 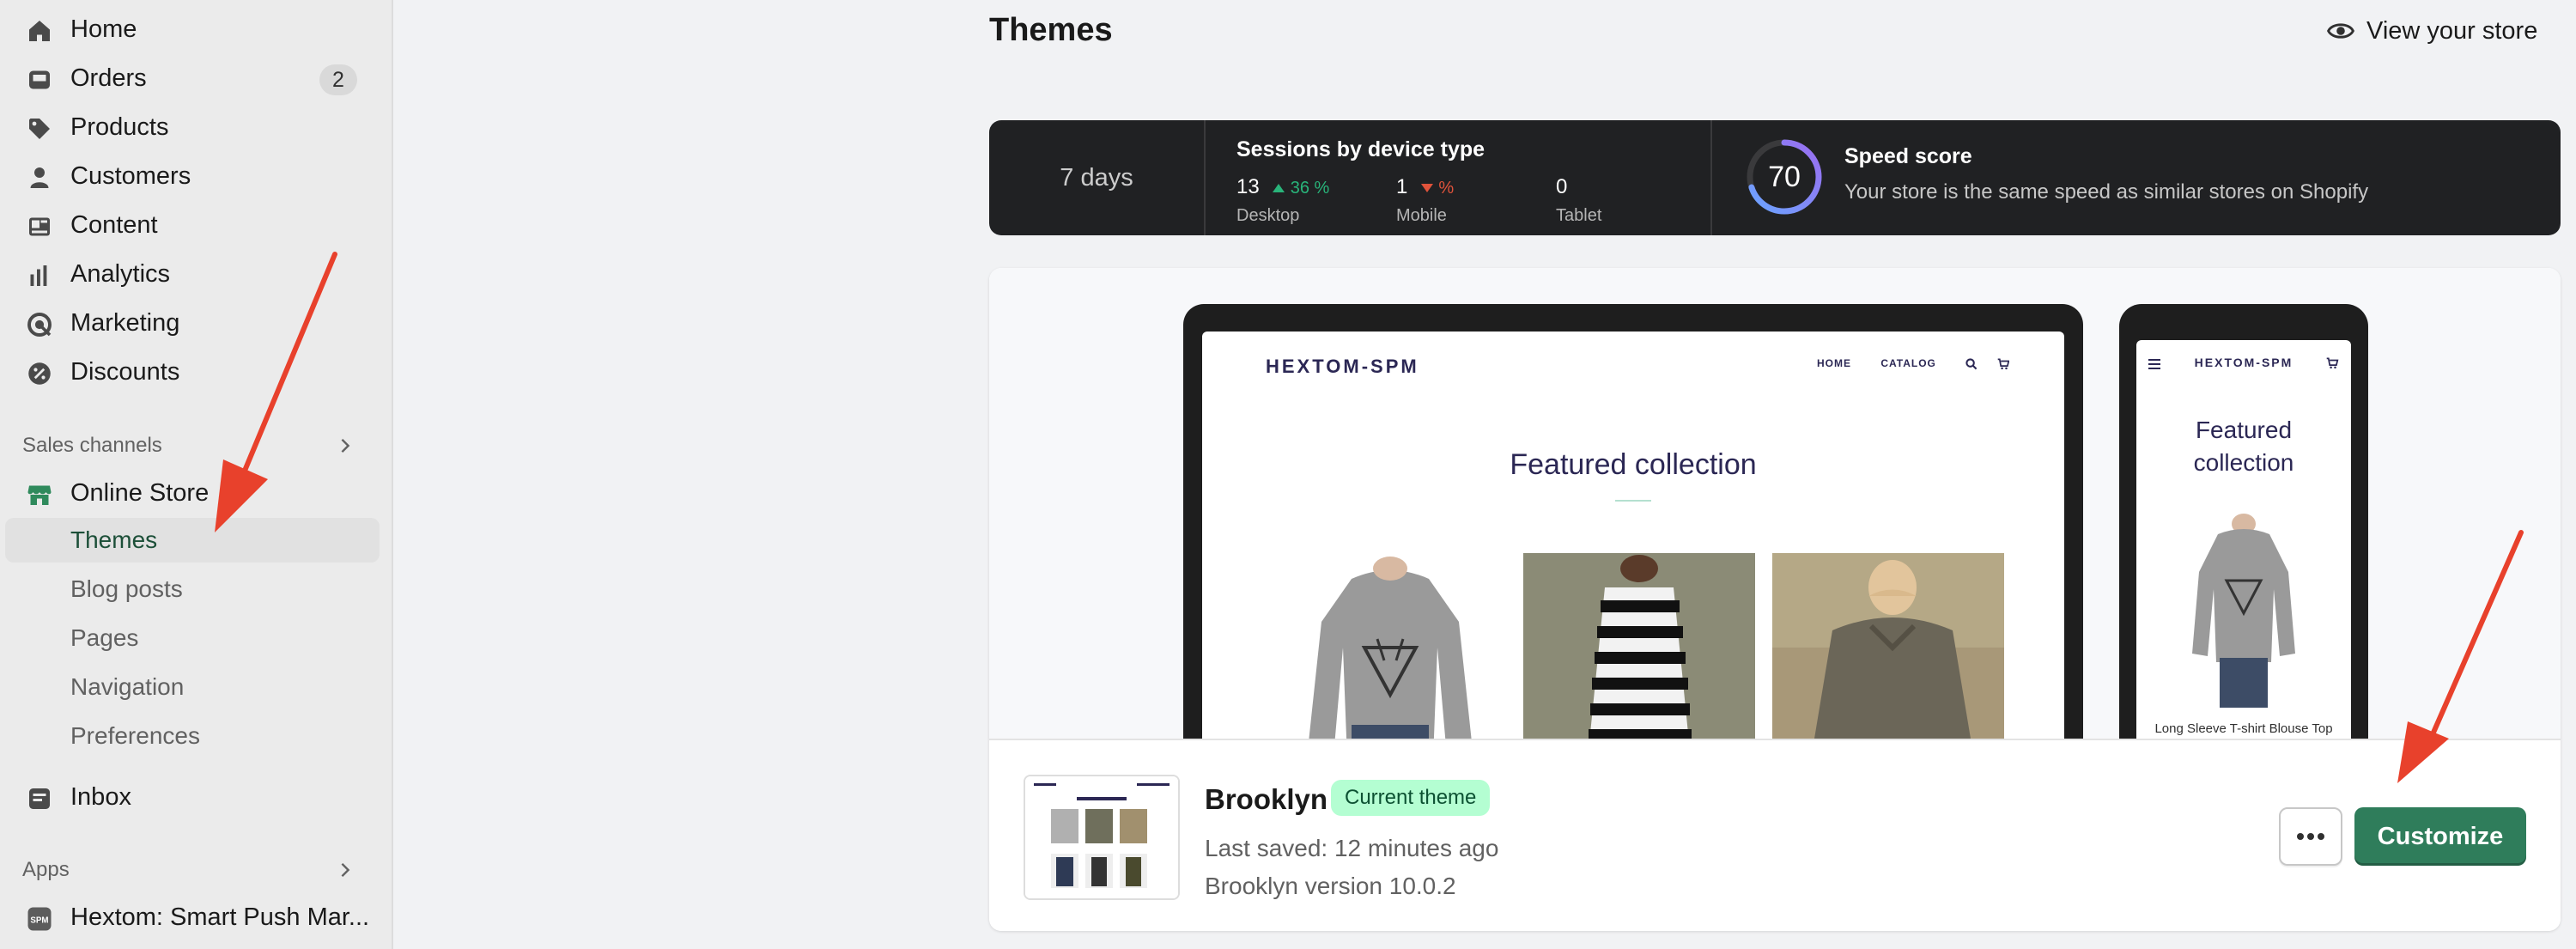 What do you see at coordinates (1411, 798) in the screenshot?
I see `current-theme-badge: Current theme` at bounding box center [1411, 798].